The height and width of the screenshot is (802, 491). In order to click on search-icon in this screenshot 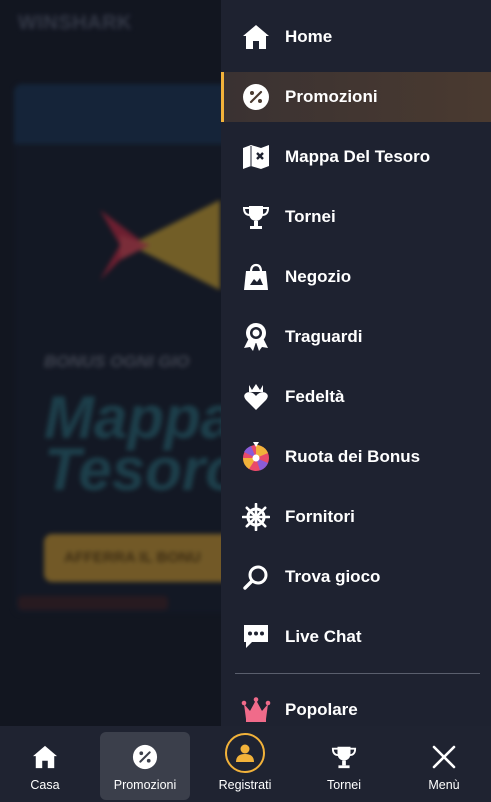, I will do `click(256, 577)`.